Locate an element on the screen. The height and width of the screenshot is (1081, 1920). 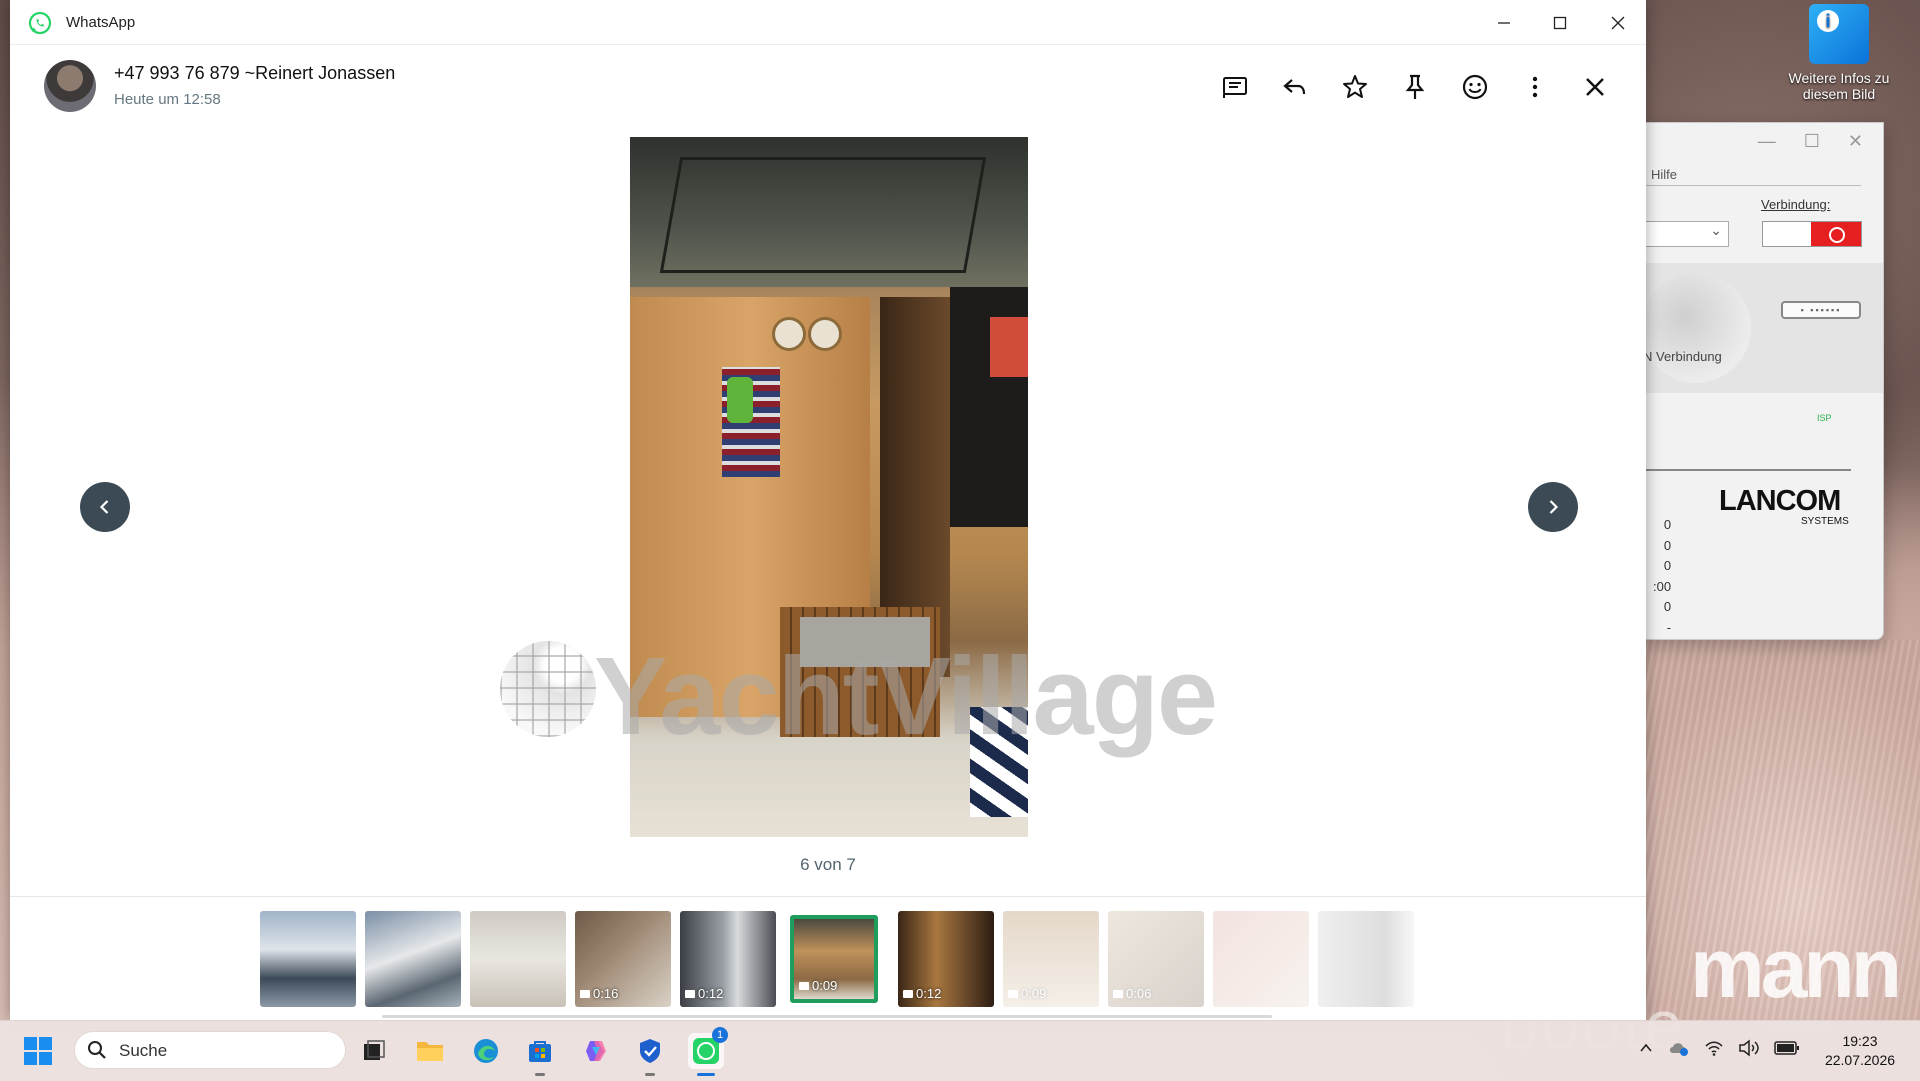
reply-button is located at coordinates (1295, 87).